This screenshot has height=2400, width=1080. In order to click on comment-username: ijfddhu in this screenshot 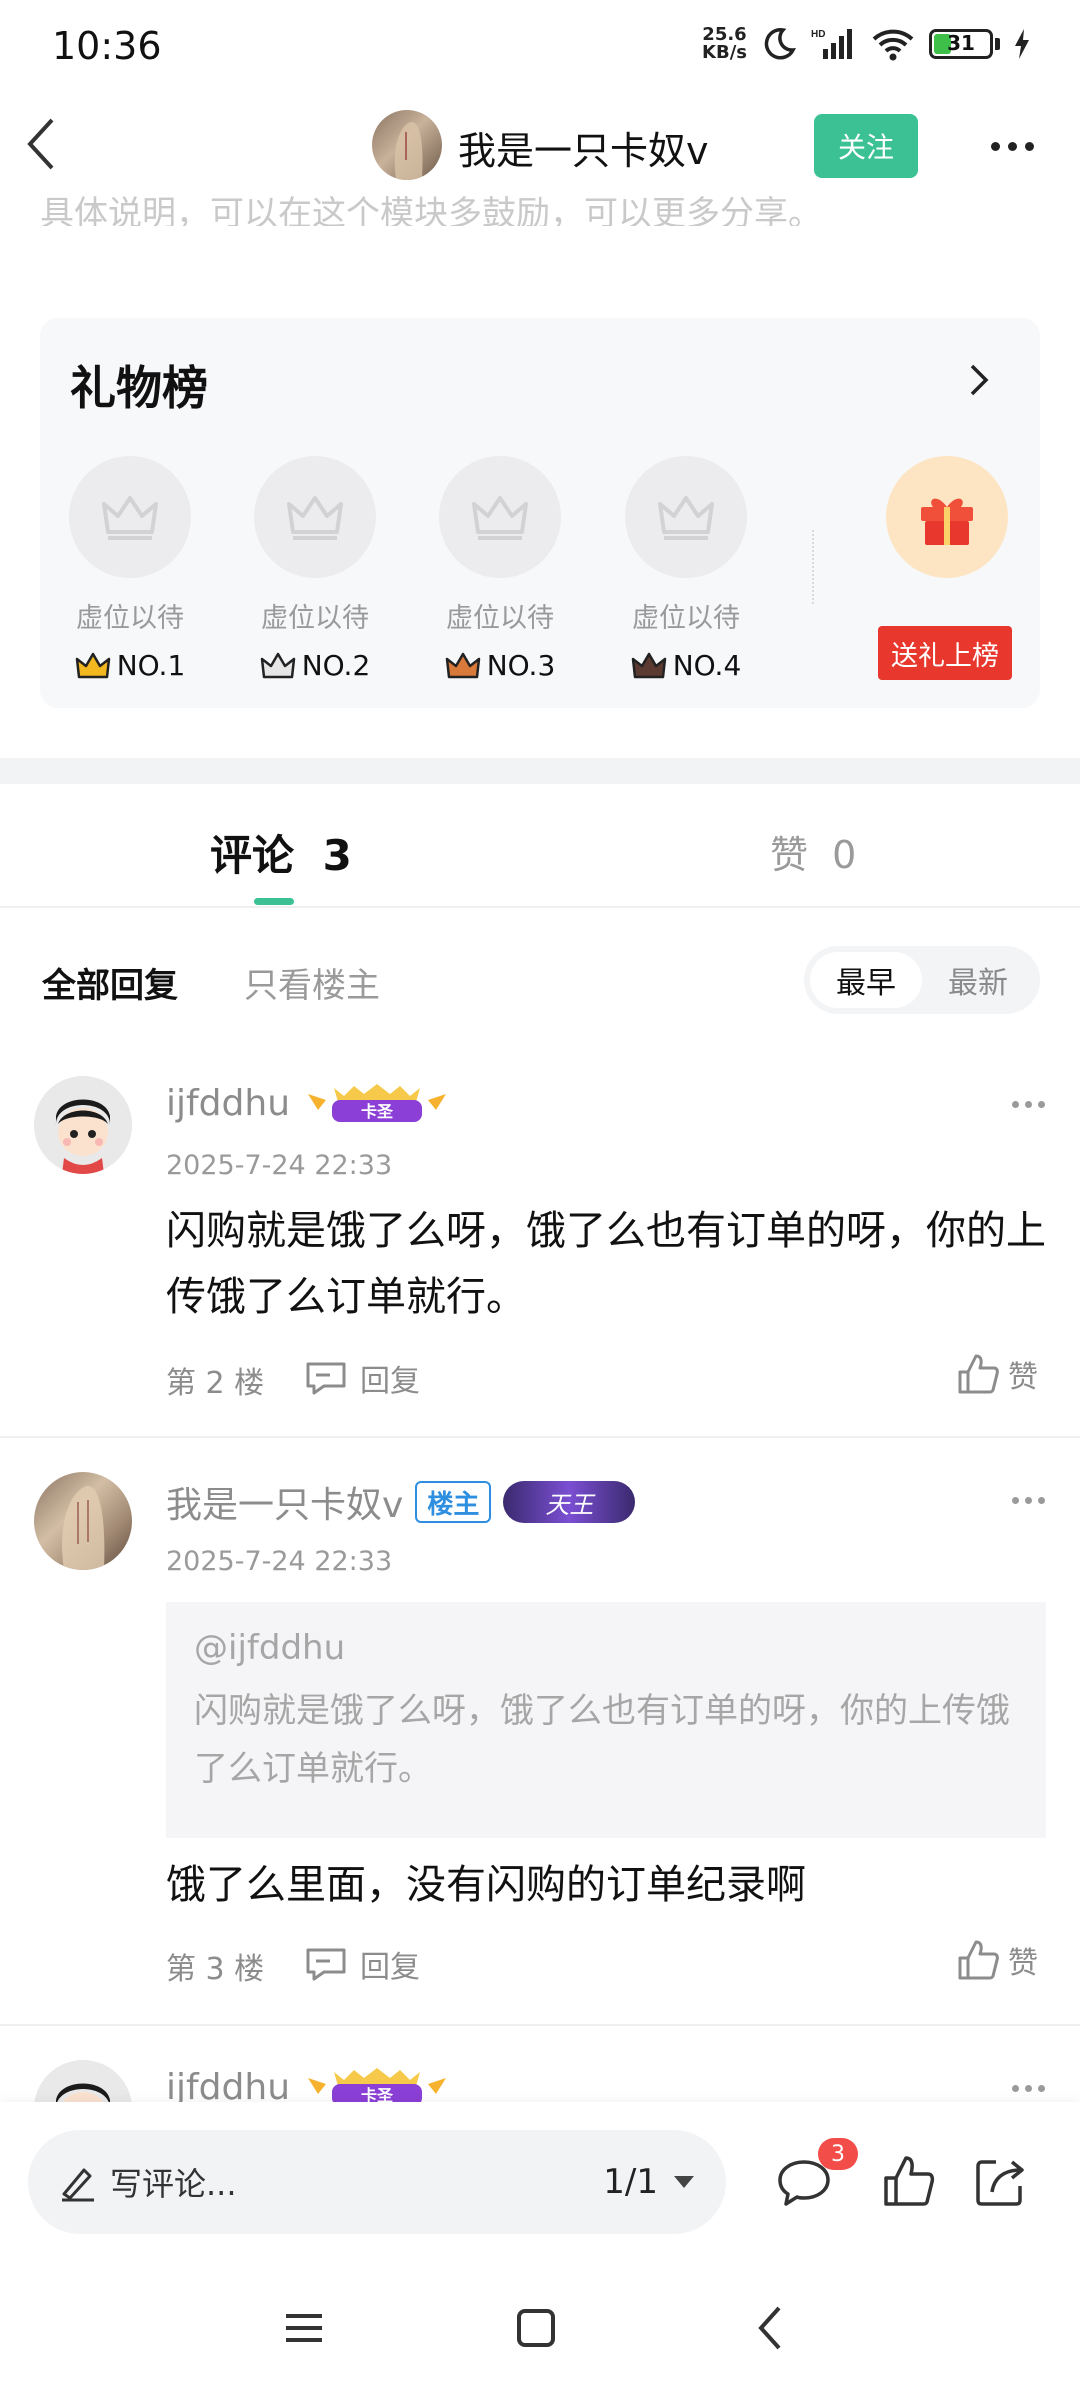, I will do `click(228, 1103)`.